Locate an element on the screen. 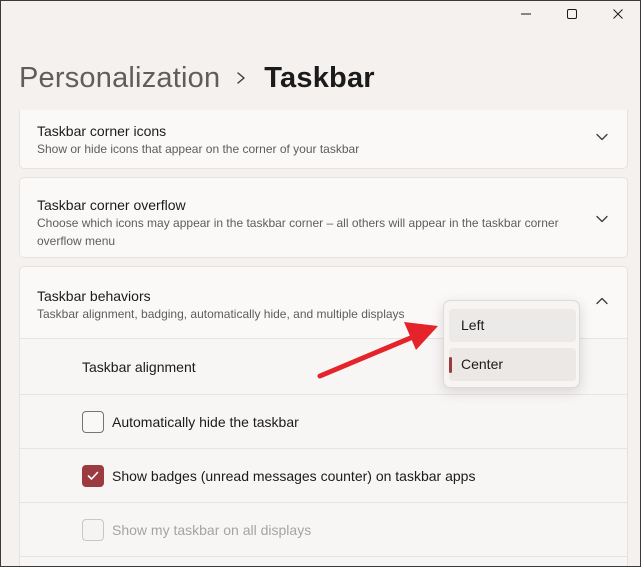 The image size is (641, 567). breadcrumb: Personalization Taskbar is located at coordinates (197, 78).